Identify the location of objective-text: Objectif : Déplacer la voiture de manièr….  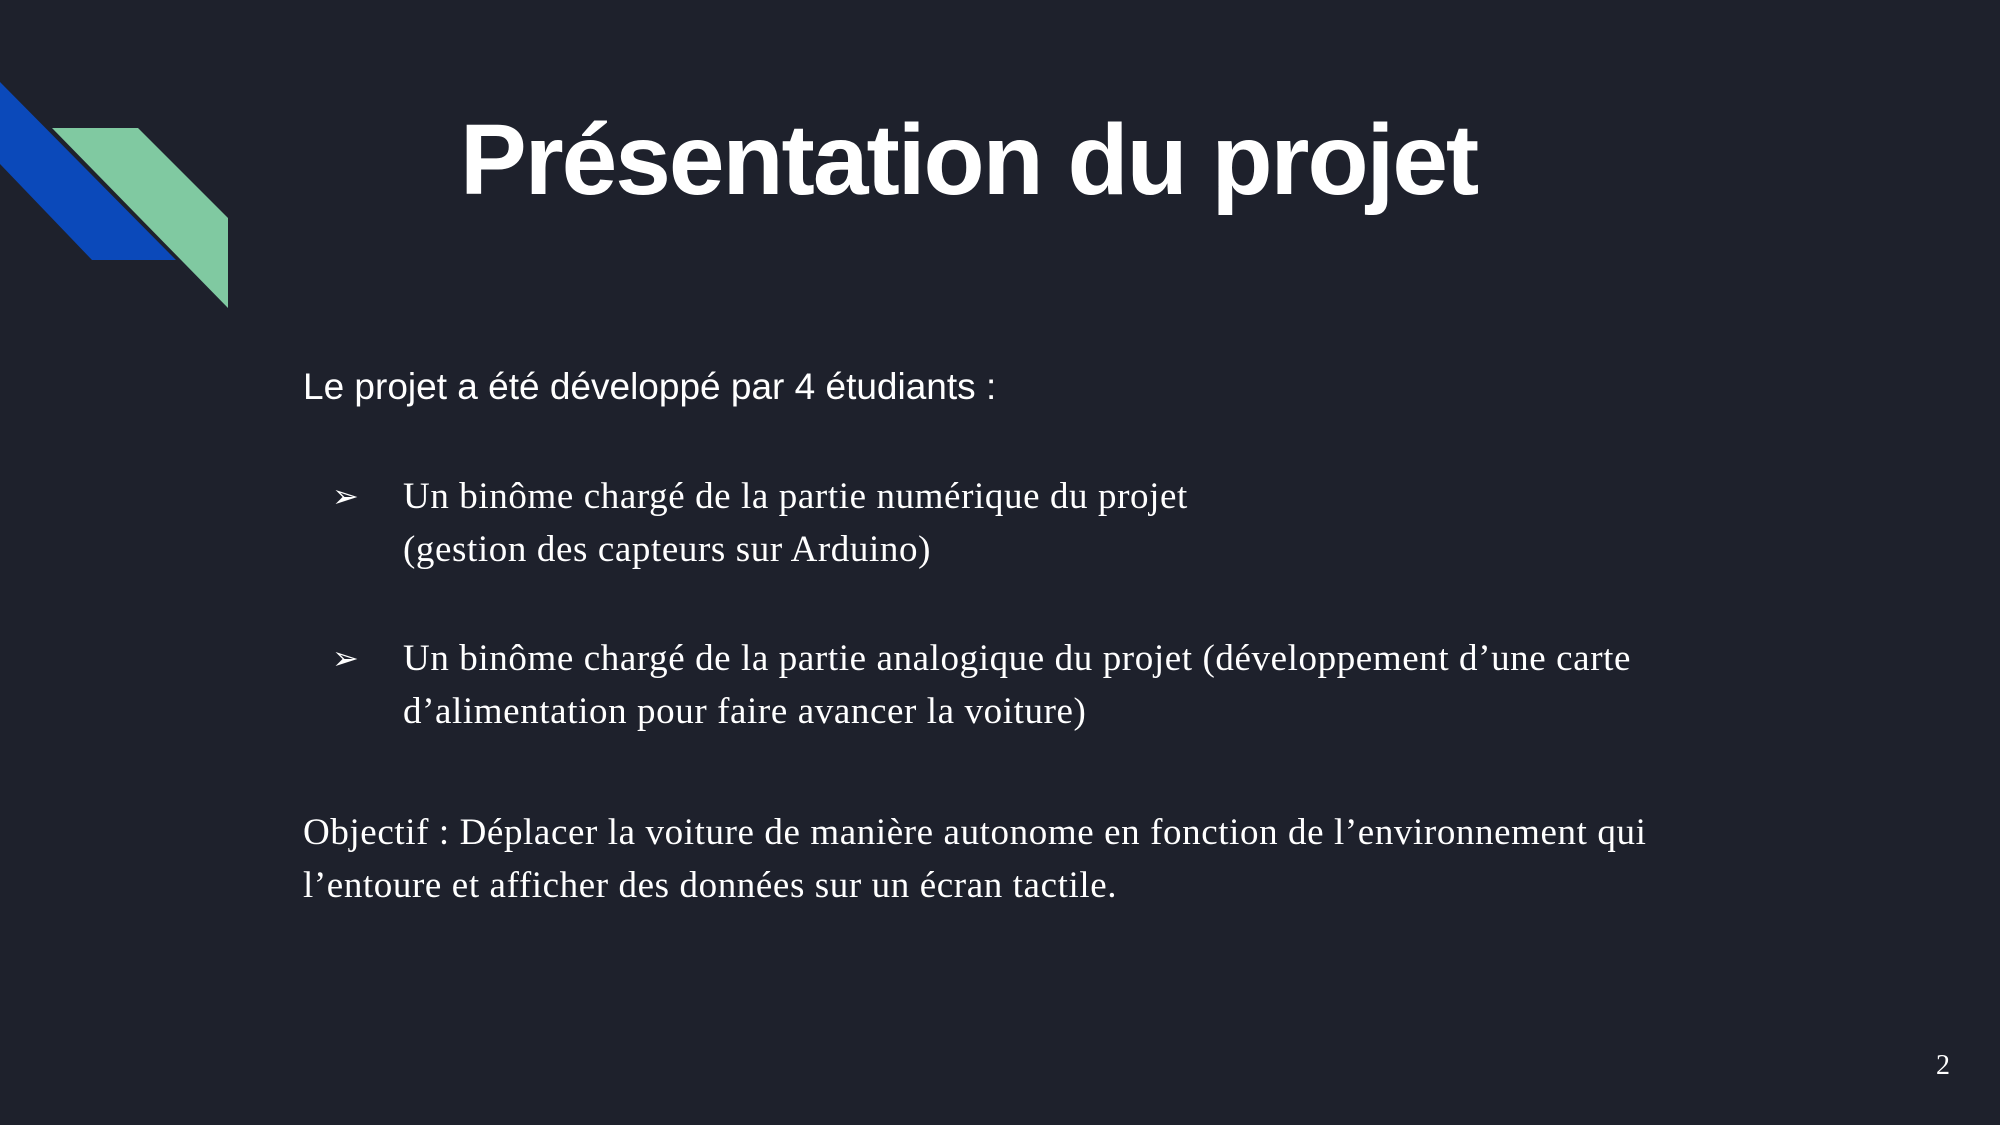
(974, 859).